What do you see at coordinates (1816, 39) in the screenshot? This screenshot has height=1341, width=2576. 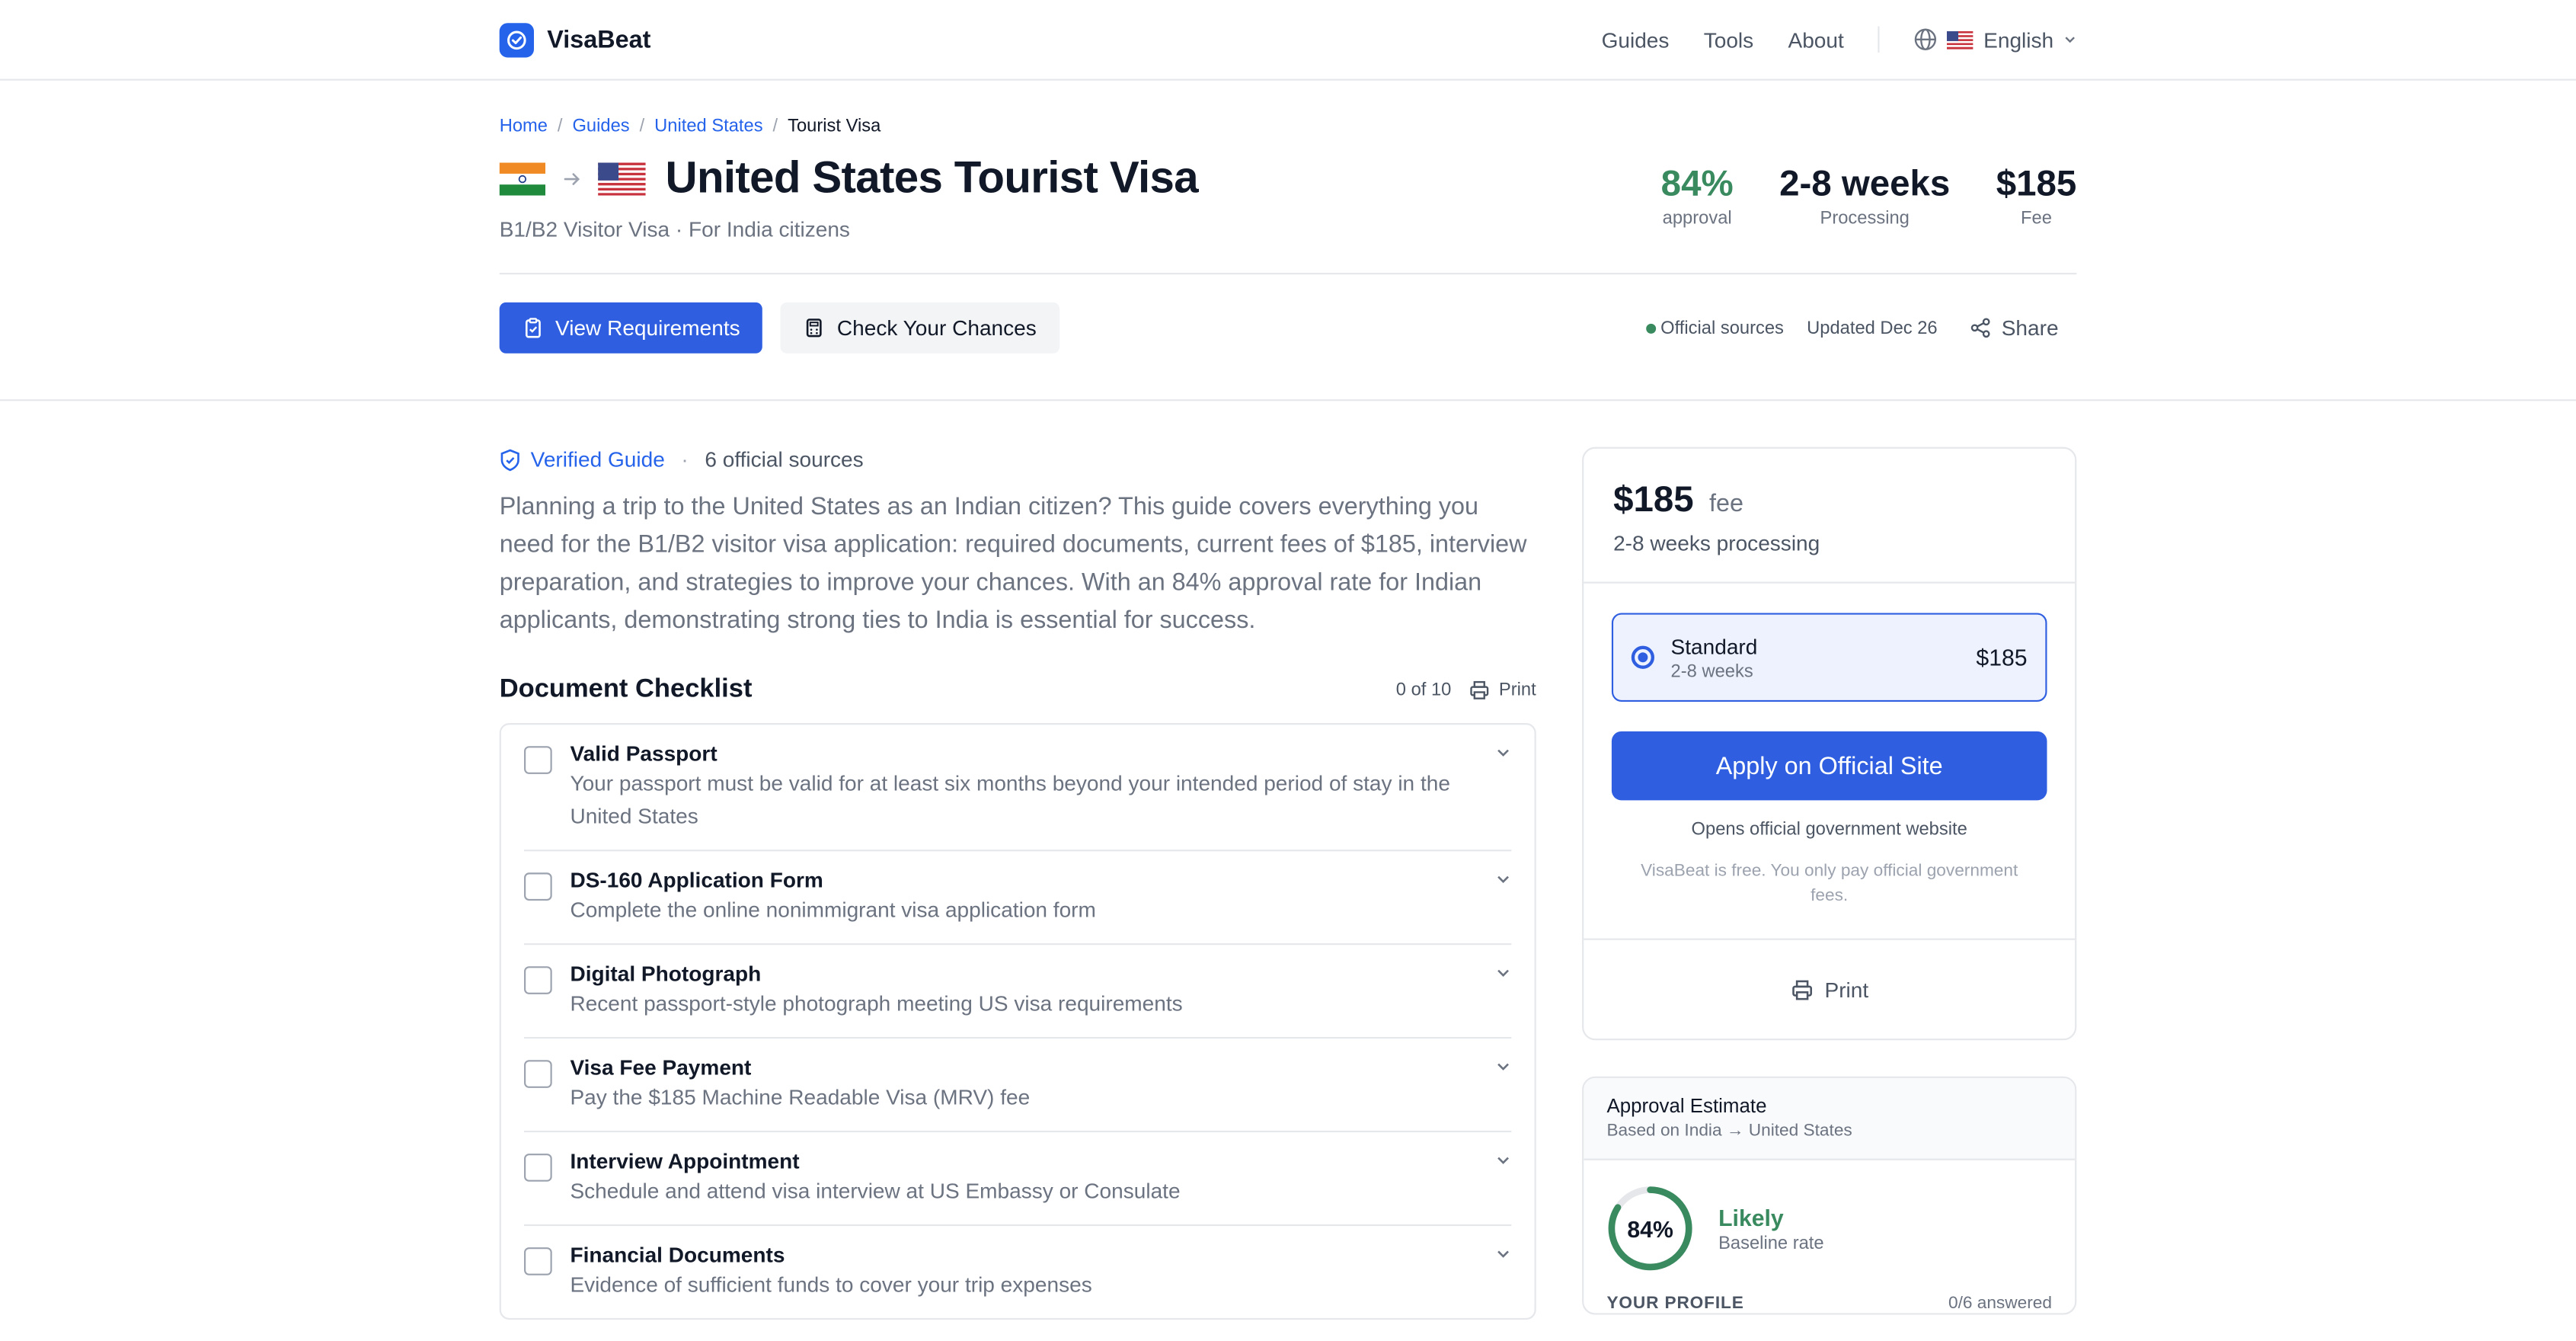 I see `nav-about: About` at bounding box center [1816, 39].